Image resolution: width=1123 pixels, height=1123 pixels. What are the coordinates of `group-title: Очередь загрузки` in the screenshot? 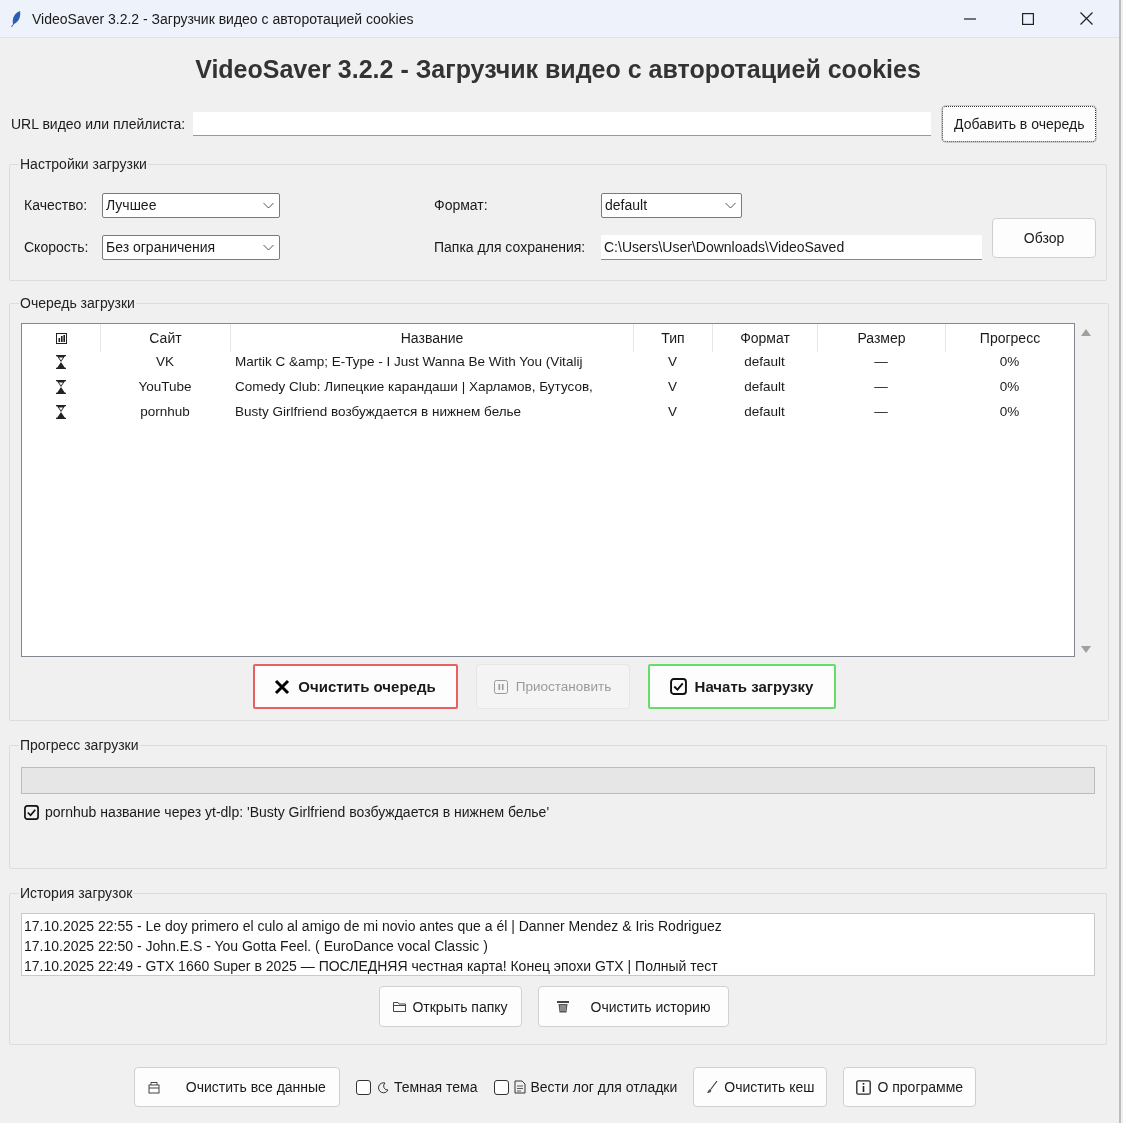 It's located at (77, 303).